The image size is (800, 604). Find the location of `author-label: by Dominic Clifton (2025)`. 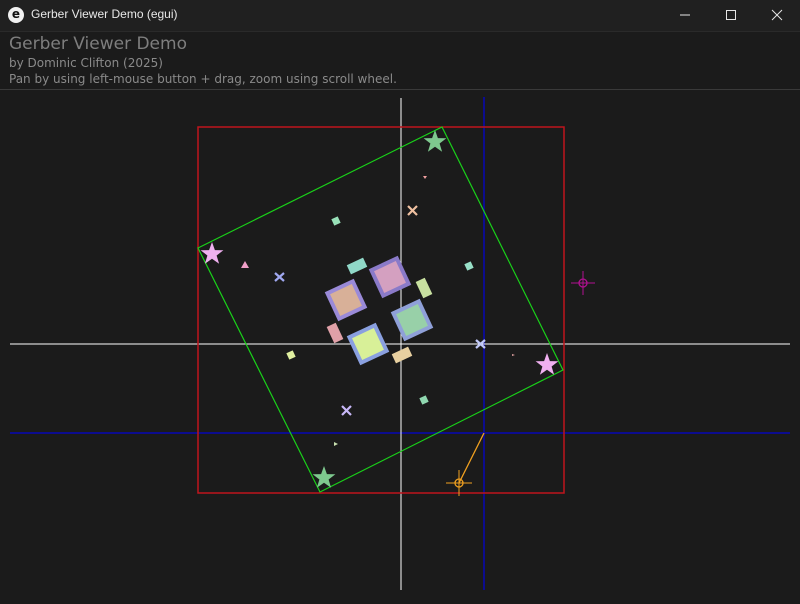

author-label: by Dominic Clifton (2025) is located at coordinates (86, 63).